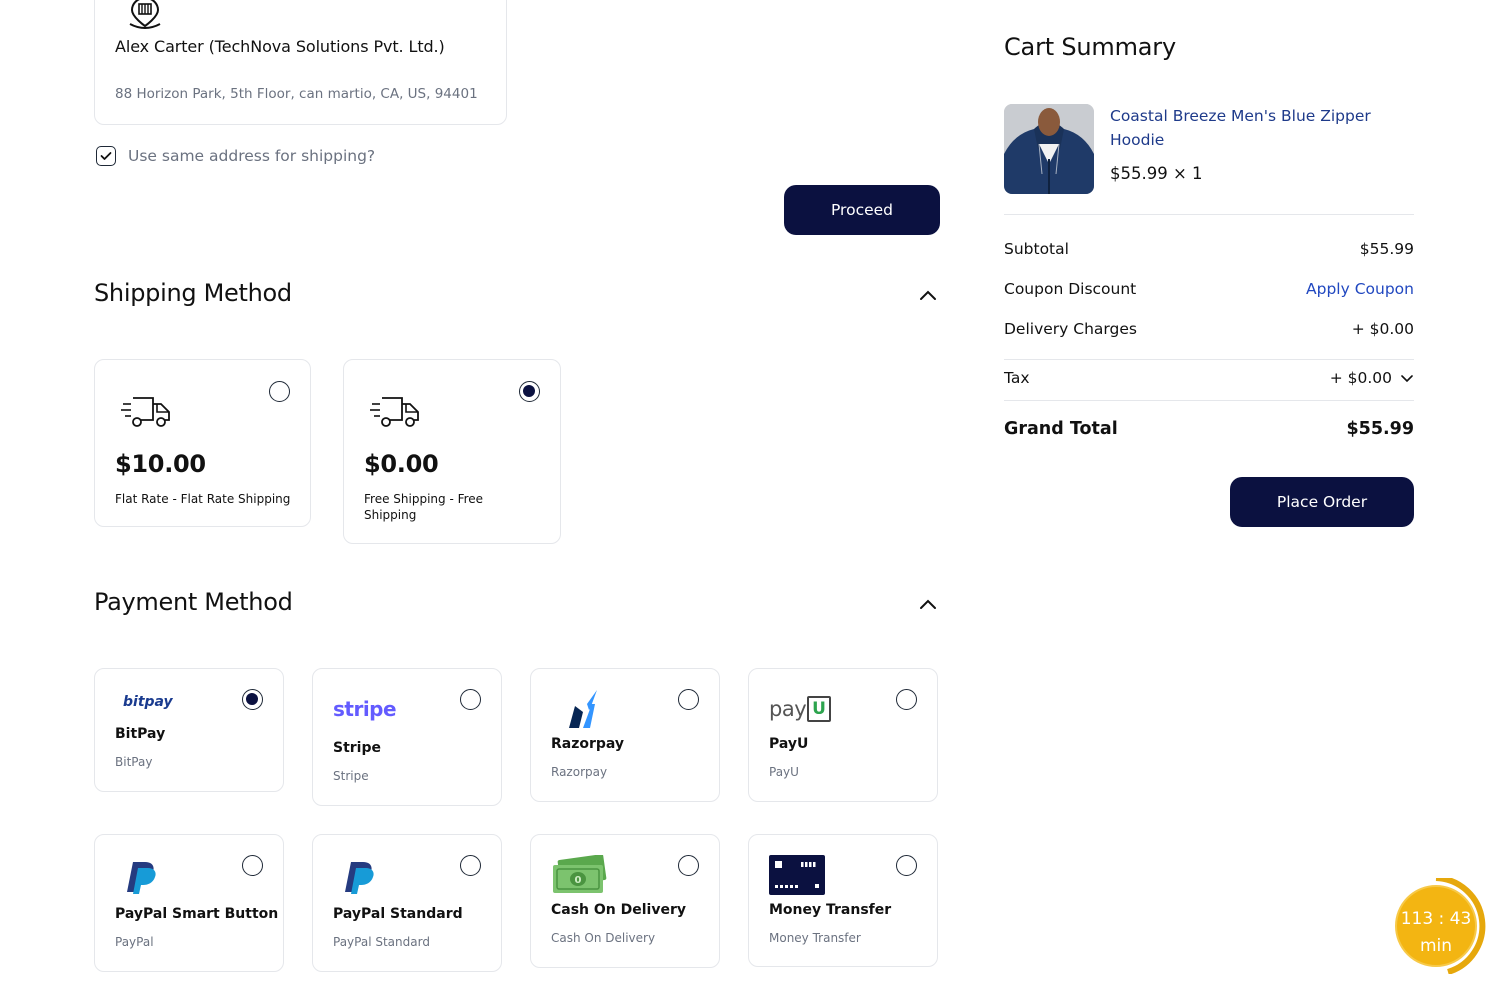  I want to click on payment-option-stripe: stripe Stripe Stripe, so click(407, 737).